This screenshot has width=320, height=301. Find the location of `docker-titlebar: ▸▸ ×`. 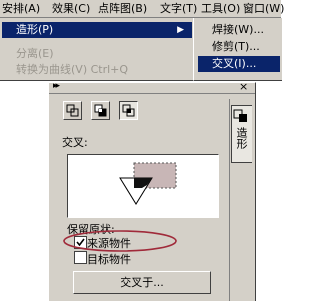

docker-titlebar: ▸▸ × is located at coordinates (152, 87).